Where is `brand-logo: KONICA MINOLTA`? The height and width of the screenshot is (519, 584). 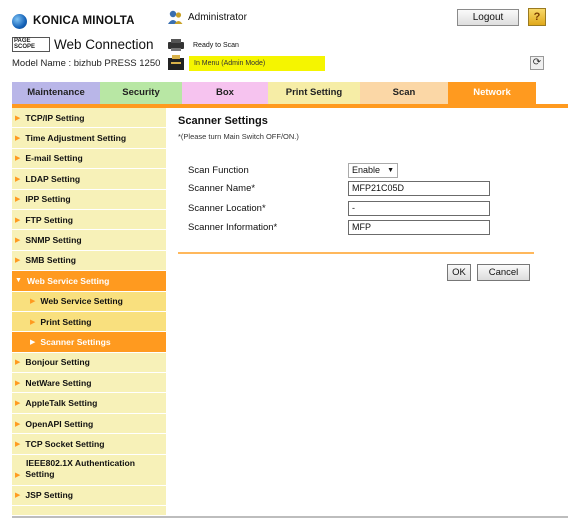 brand-logo: KONICA MINOLTA is located at coordinates (73, 21).